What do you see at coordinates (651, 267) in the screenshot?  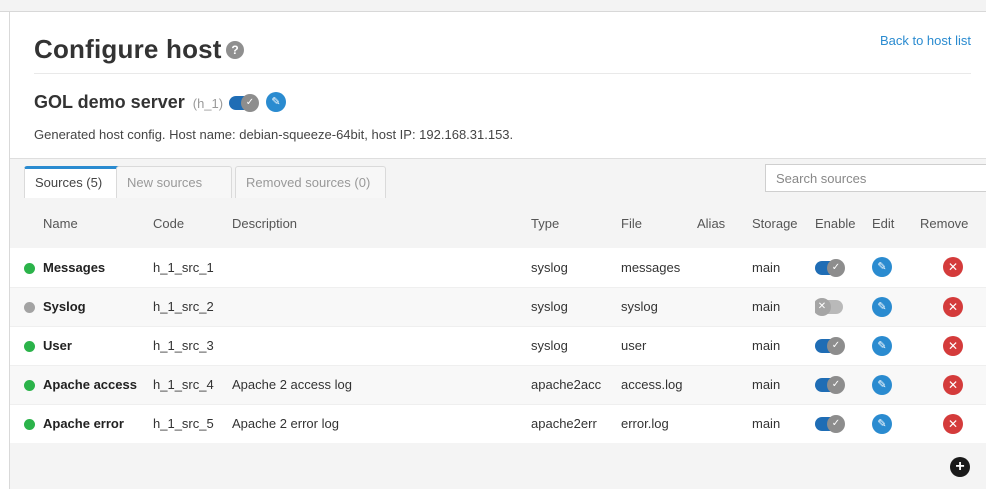 I see `source-file: messages` at bounding box center [651, 267].